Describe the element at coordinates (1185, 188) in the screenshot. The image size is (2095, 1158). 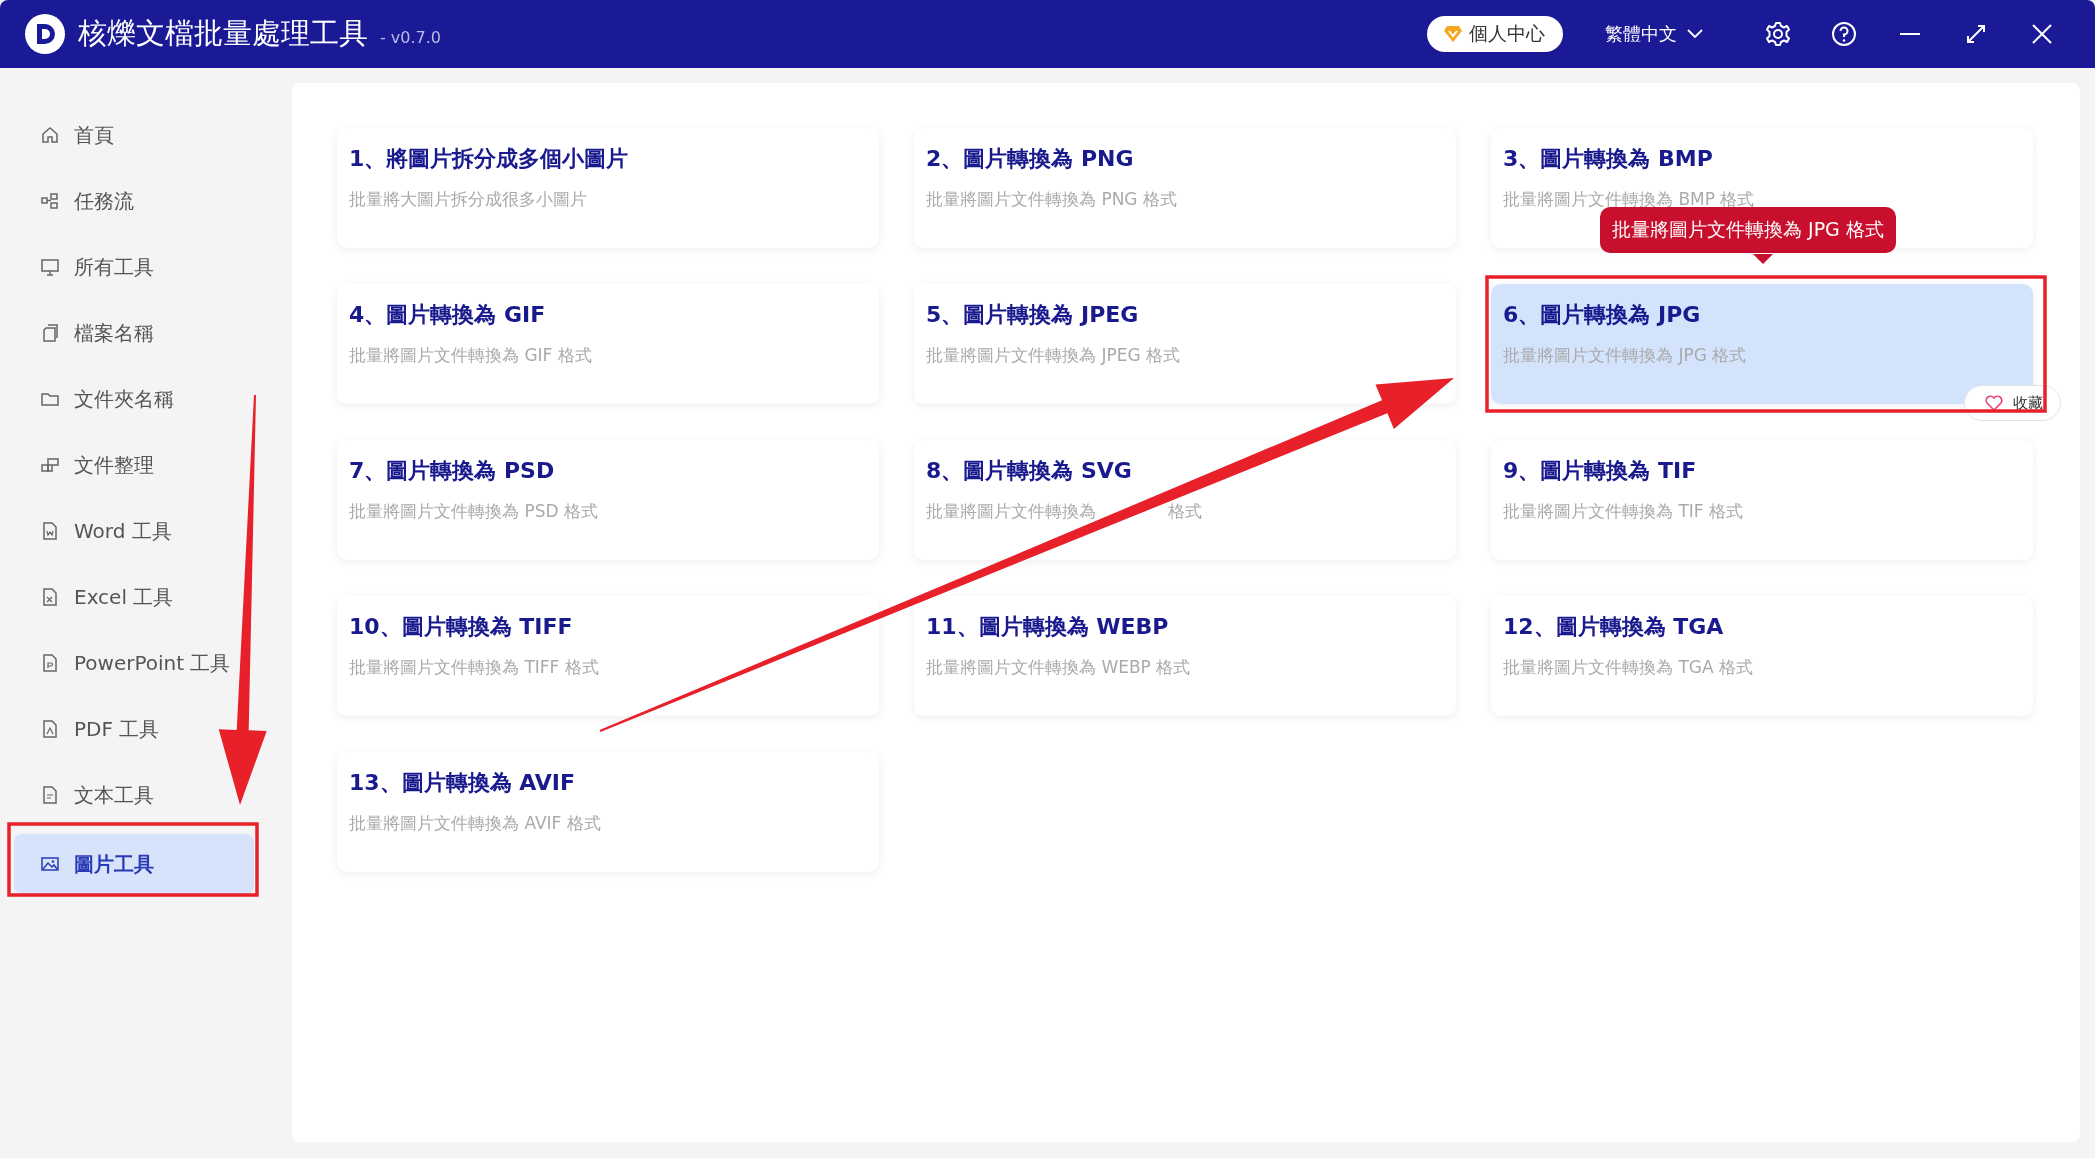
I see `tool-card: 2、圖片轉換為 PNG 批量將圖片文件轉換為 PNG 格式` at that location.